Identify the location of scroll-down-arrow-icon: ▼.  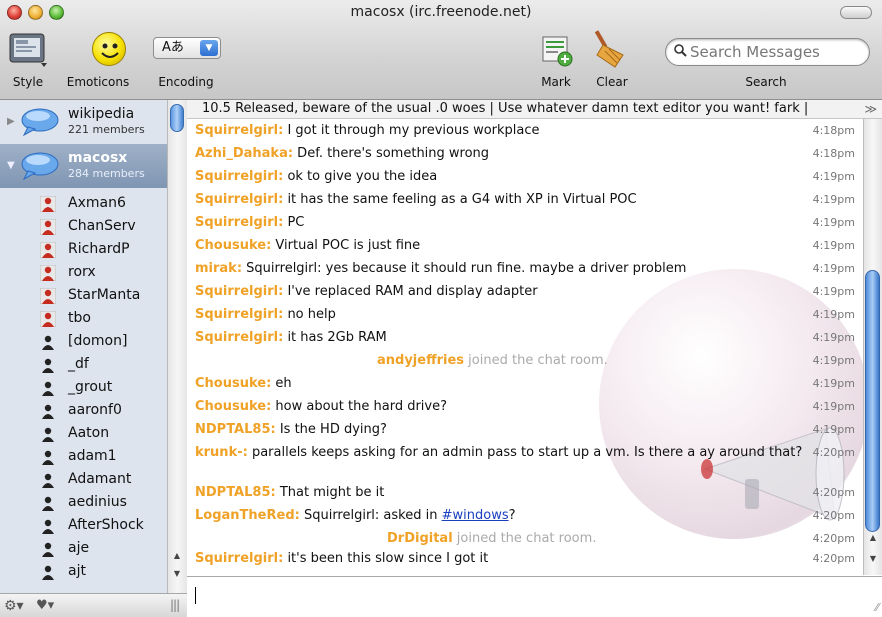
(177, 576).